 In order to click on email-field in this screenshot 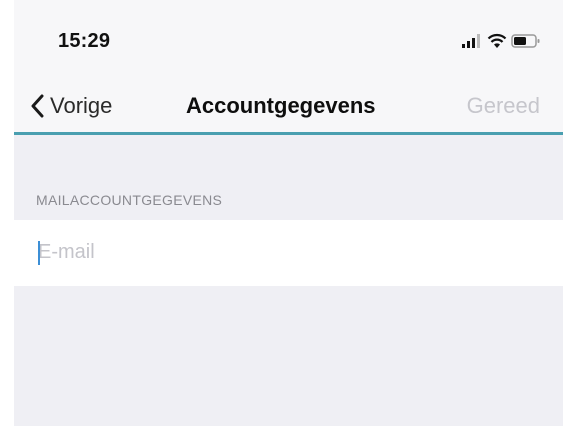, I will do `click(288, 252)`.